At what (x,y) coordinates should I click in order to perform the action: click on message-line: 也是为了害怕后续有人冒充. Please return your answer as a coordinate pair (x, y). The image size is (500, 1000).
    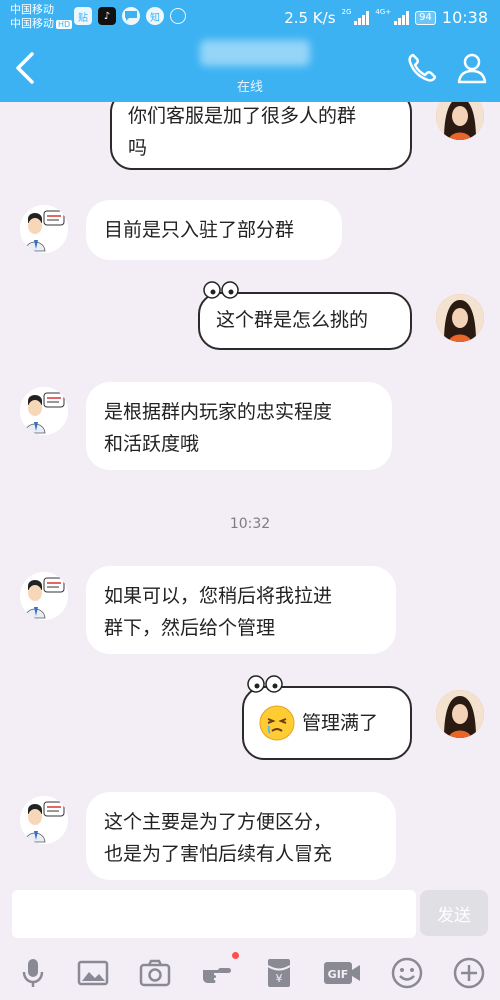
    Looking at the image, I should click on (218, 854).